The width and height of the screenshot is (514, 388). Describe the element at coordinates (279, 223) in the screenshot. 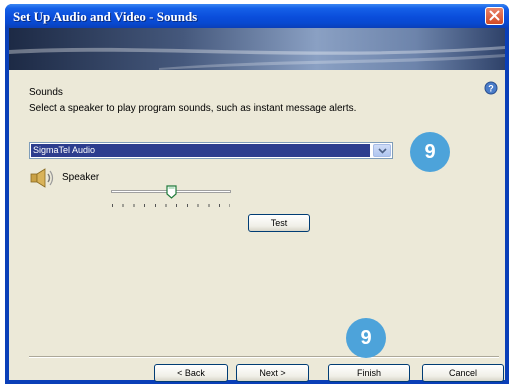

I see `test-button: Test` at that location.